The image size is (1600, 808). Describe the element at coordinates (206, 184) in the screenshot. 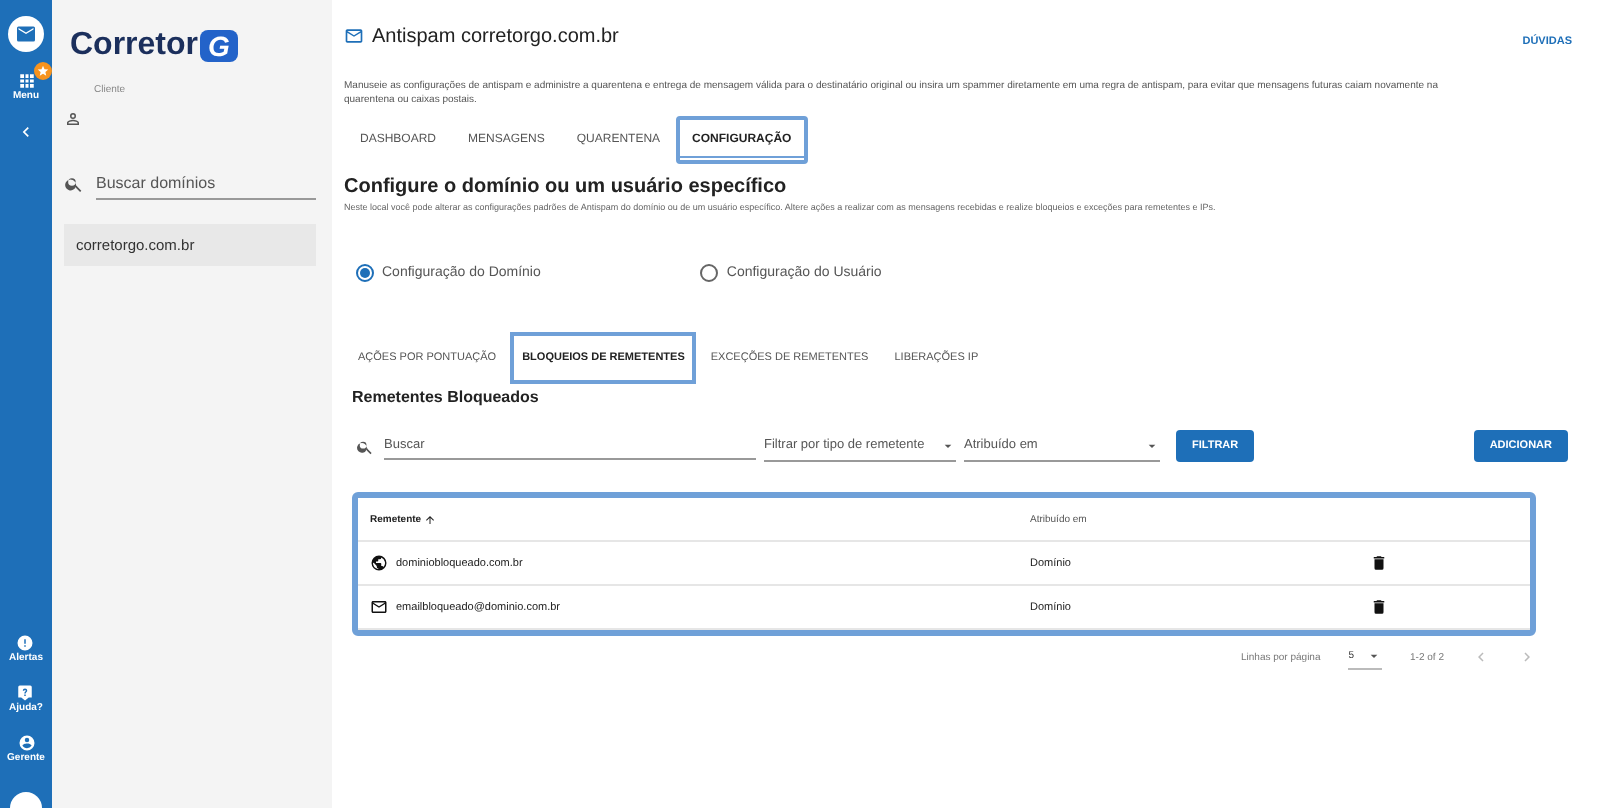

I see `domain-search-field: Buscar domínios` at that location.